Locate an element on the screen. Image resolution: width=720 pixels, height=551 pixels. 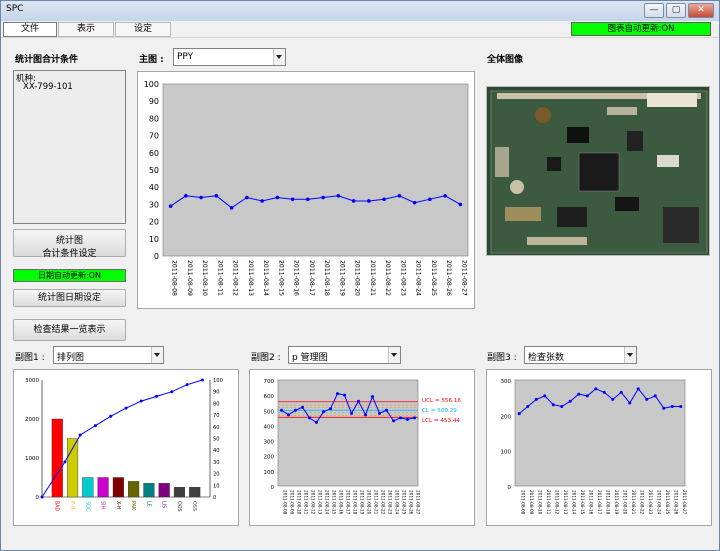
y-tick-label: 2000 is located at coordinates (32, 420).